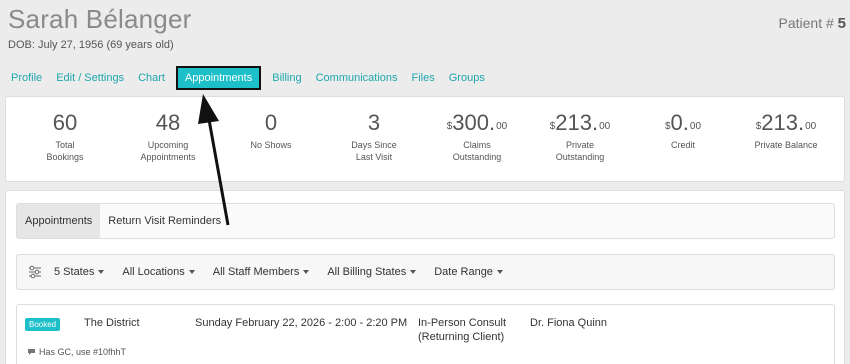  What do you see at coordinates (682, 145) in the screenshot?
I see `stat-label: Credit` at bounding box center [682, 145].